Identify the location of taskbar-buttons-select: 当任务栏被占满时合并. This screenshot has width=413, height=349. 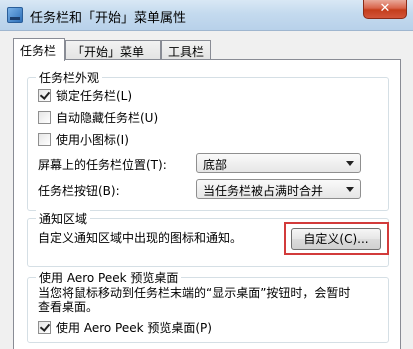
(278, 189).